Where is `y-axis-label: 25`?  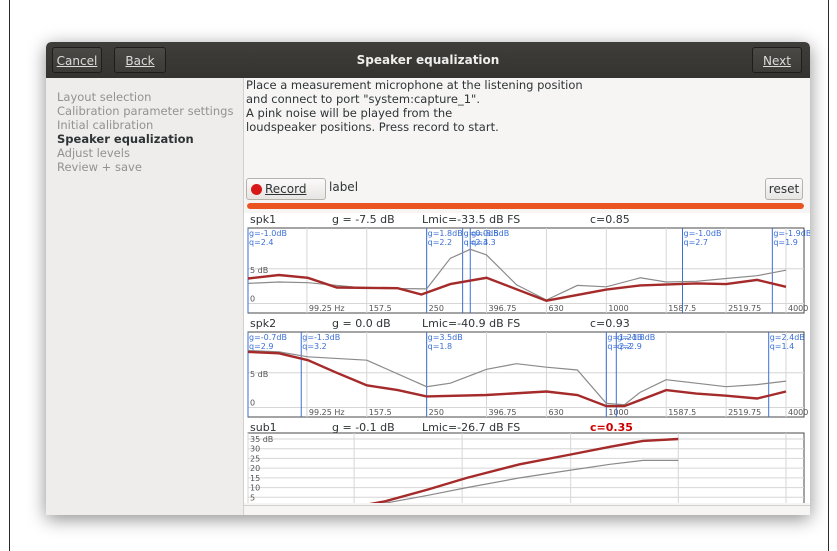 y-axis-label: 25 is located at coordinates (255, 458).